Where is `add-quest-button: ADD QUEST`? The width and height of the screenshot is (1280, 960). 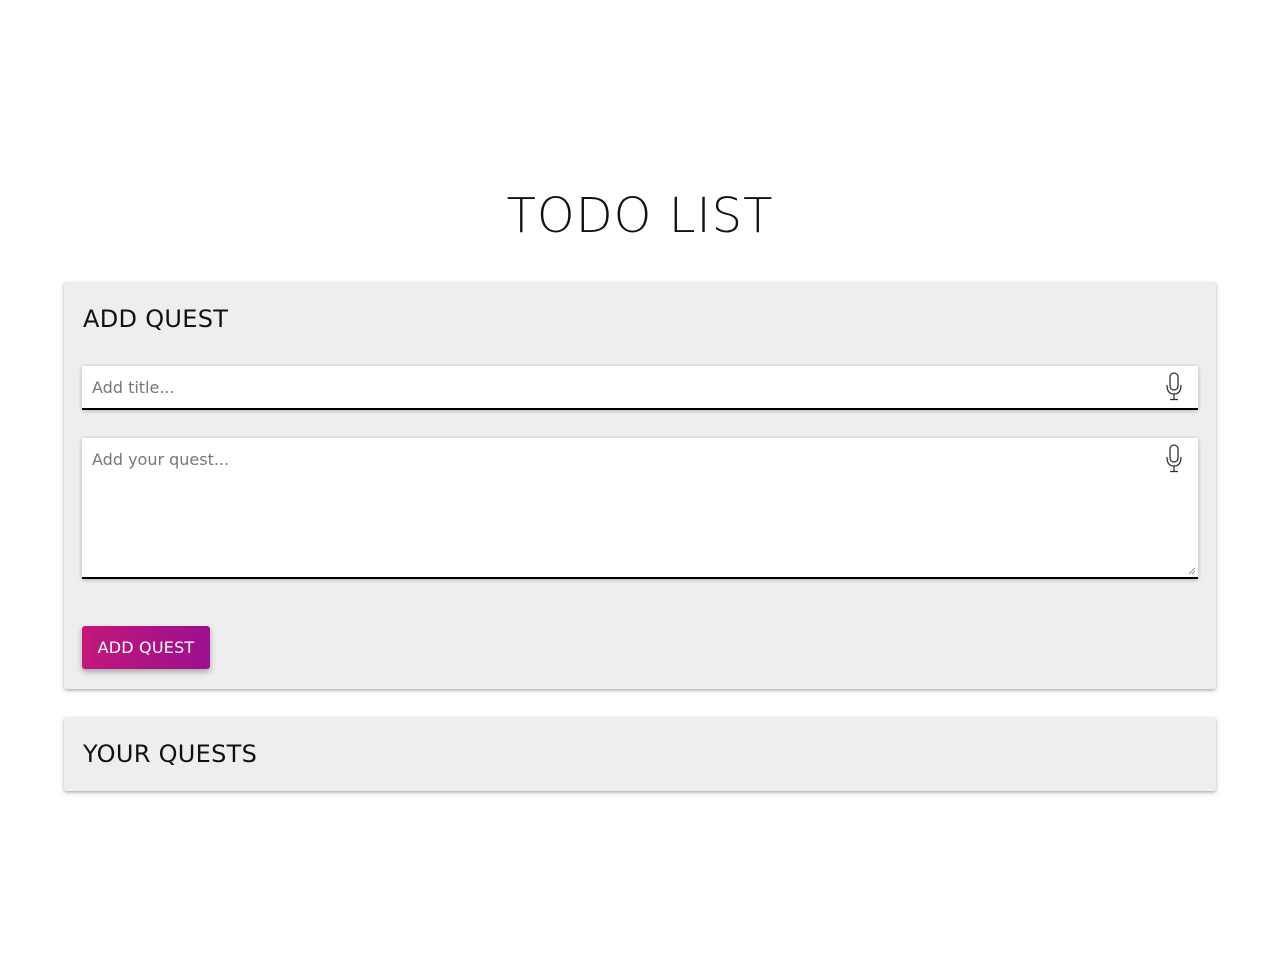
add-quest-button: ADD QUEST is located at coordinates (146, 647).